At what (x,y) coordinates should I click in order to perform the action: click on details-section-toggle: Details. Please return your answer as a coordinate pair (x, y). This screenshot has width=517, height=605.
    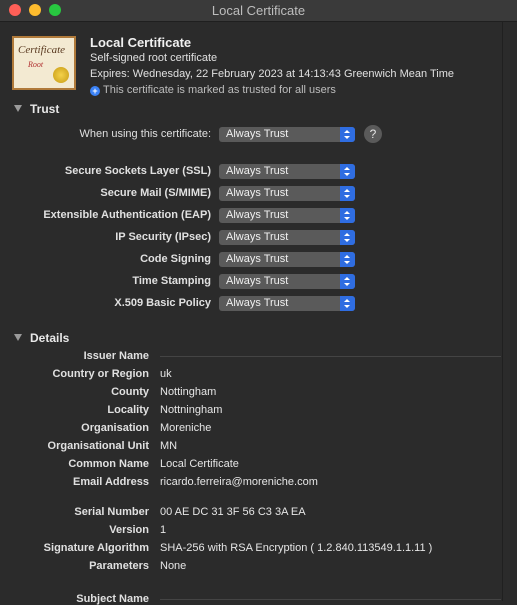
    Looking at the image, I should click on (41, 338).